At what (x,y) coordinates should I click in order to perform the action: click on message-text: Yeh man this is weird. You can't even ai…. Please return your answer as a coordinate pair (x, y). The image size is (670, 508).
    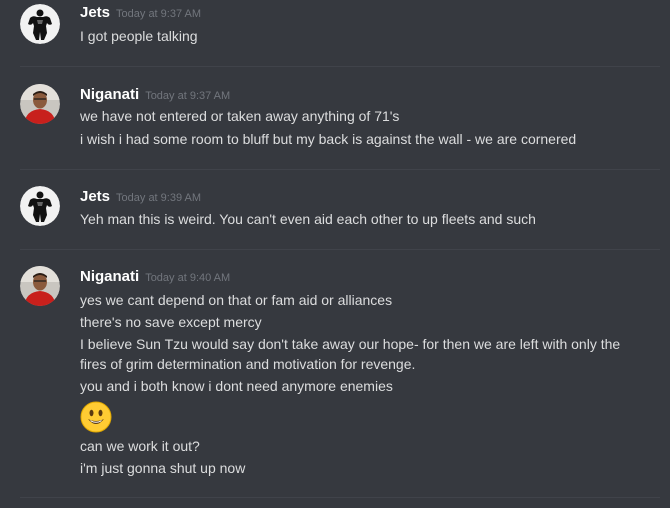
    Looking at the image, I should click on (308, 219).